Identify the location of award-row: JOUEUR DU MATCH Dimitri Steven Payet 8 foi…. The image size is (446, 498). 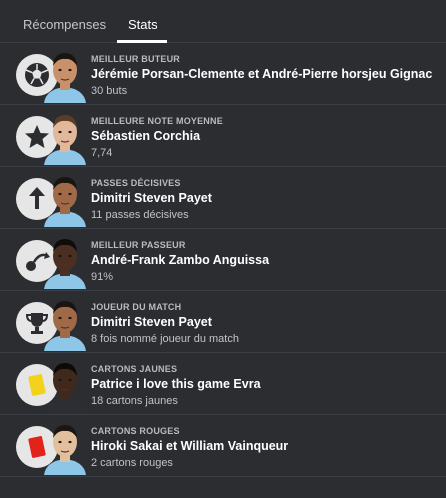
(223, 322).